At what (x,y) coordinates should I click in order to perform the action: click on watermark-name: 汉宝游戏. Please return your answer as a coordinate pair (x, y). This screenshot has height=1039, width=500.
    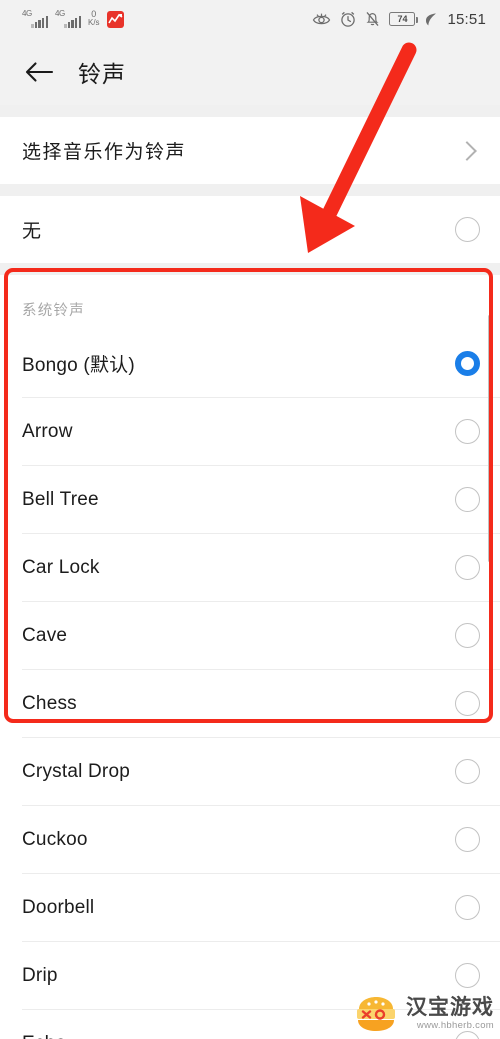
    Looking at the image, I should click on (450, 1008).